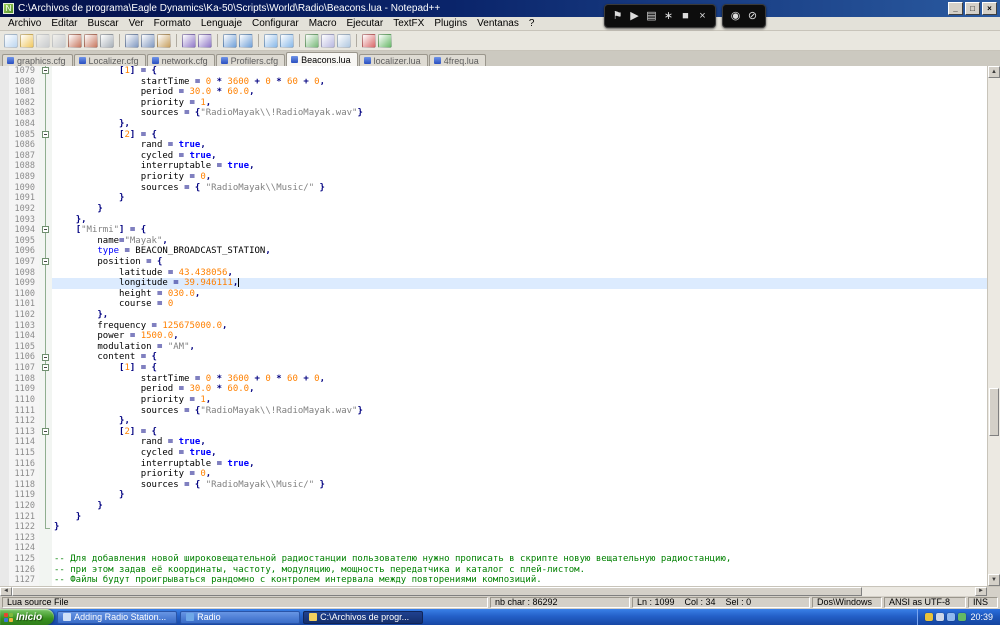  Describe the element at coordinates (668, 16) in the screenshot. I see `tools-icon: ∗` at that location.